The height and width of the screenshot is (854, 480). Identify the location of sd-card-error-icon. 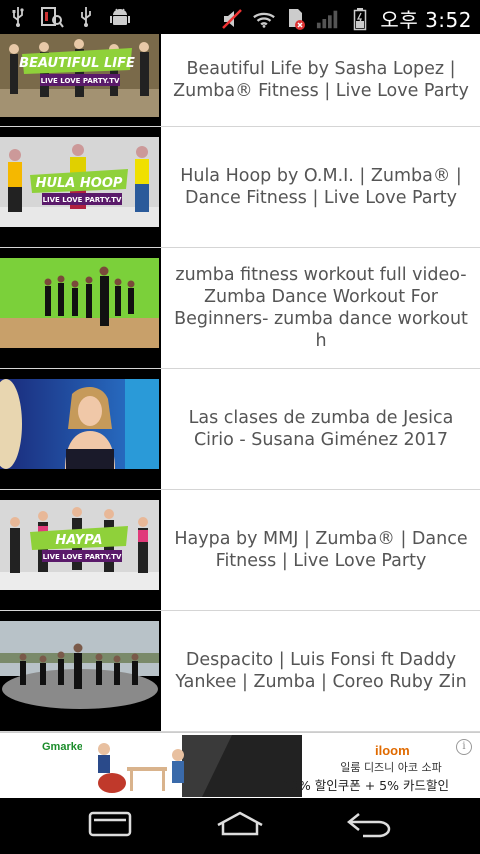
(296, 19).